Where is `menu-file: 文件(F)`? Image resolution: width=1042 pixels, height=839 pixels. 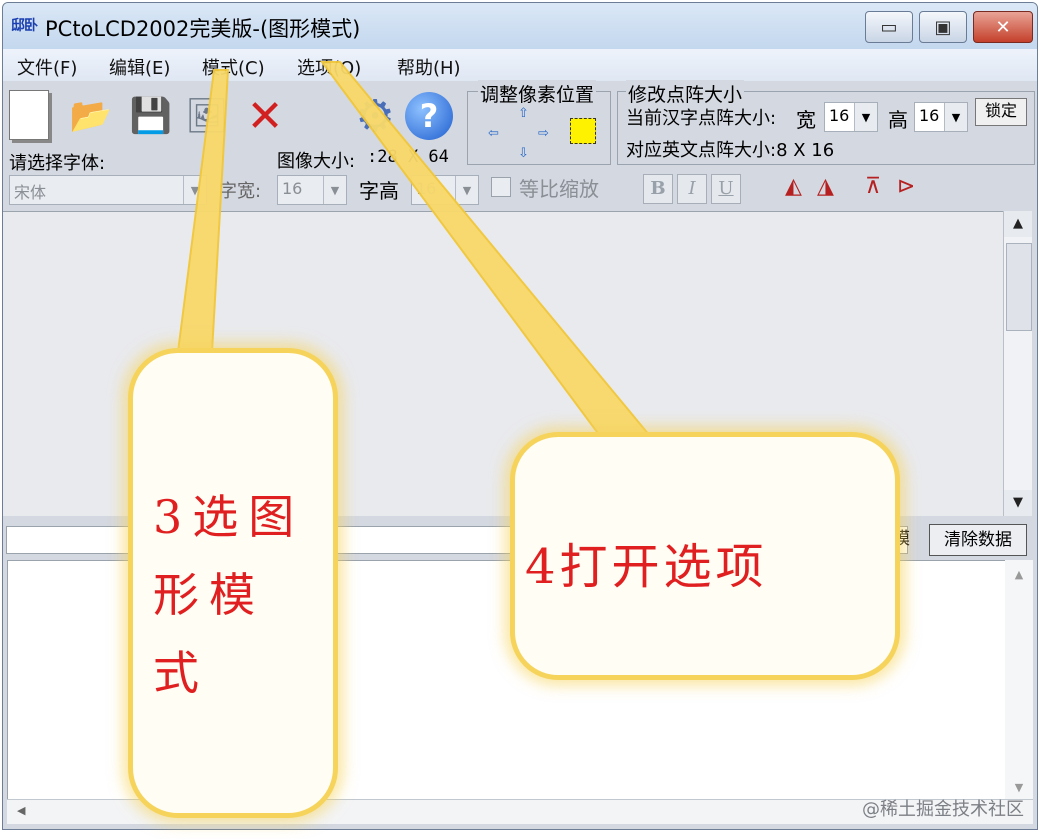 menu-file: 文件(F) is located at coordinates (47, 67).